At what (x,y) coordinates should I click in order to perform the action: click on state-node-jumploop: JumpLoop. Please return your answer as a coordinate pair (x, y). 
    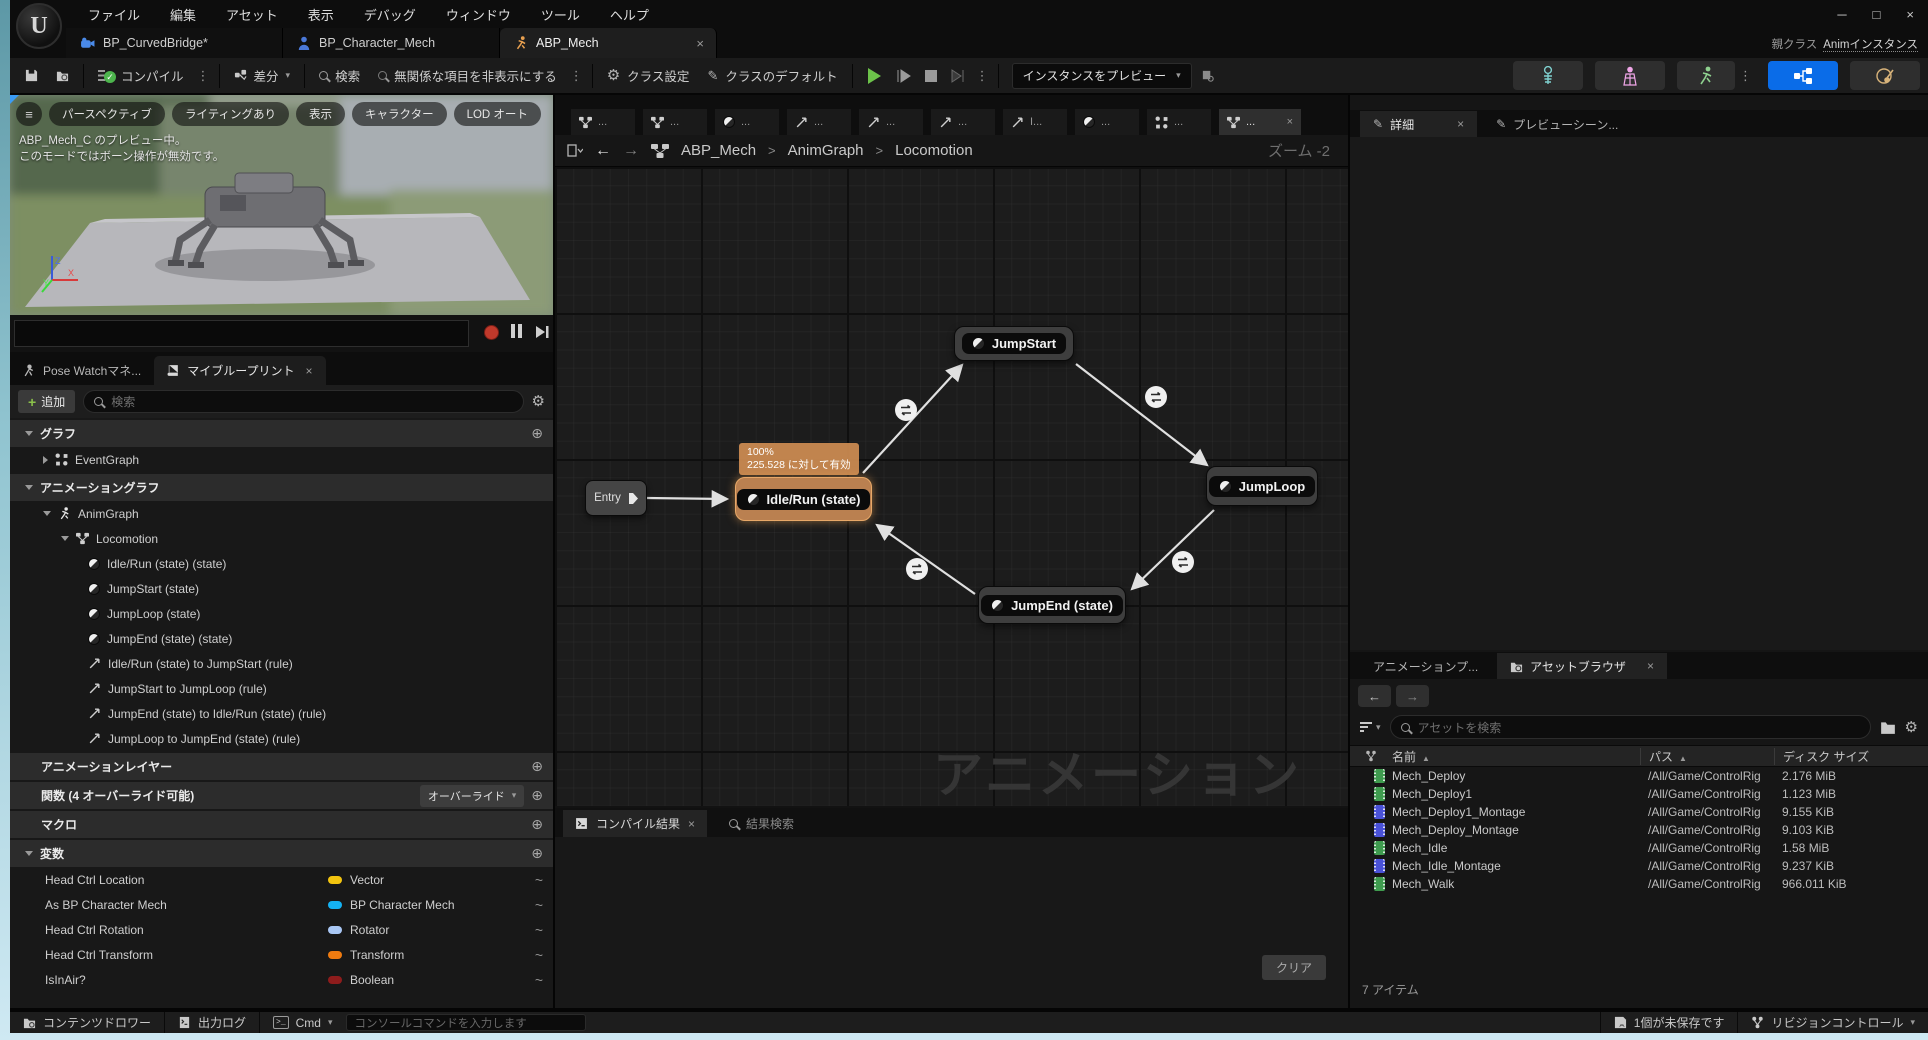
    Looking at the image, I should click on (1262, 486).